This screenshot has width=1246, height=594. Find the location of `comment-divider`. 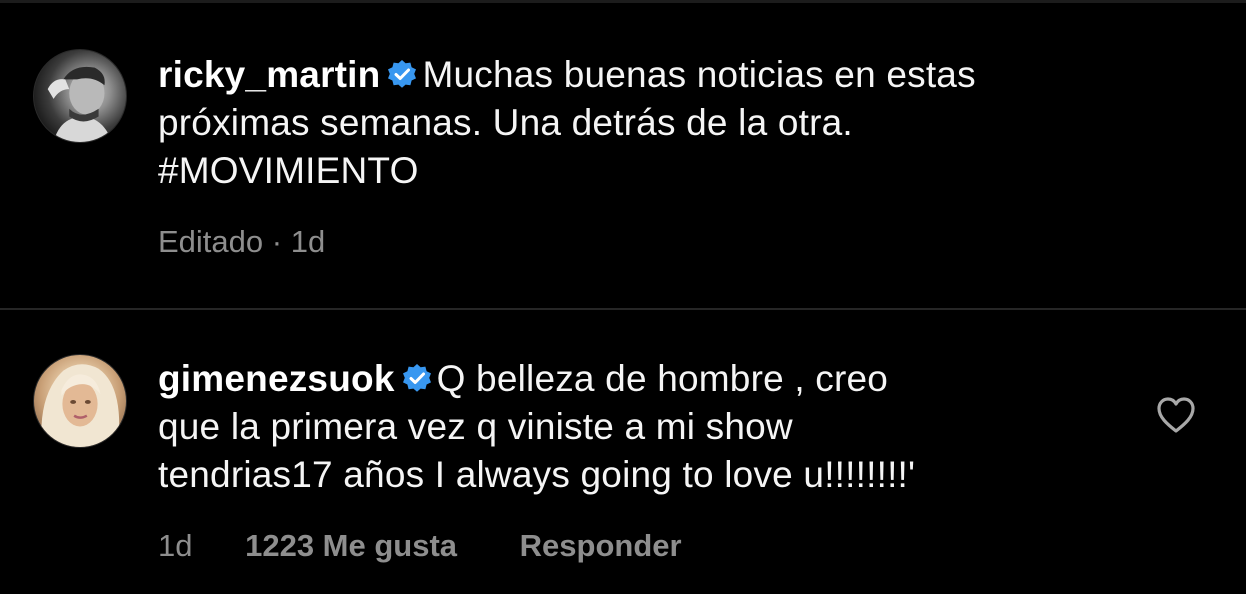

comment-divider is located at coordinates (623, 309).